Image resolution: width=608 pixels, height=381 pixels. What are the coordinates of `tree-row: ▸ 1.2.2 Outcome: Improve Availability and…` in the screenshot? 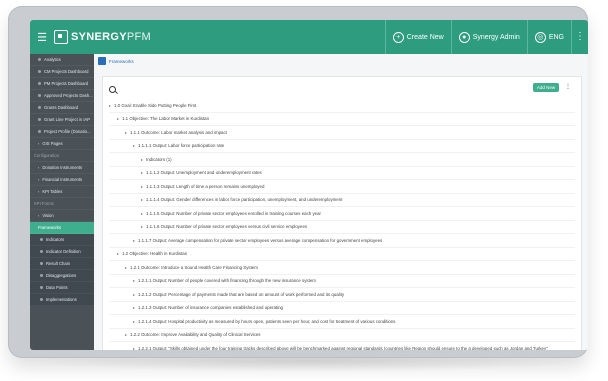 It's located at (342, 335).